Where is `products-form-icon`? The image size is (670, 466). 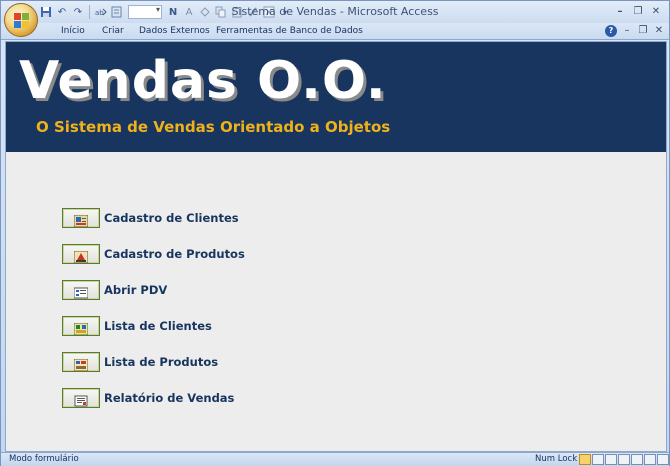
products-form-icon is located at coordinates (81, 256).